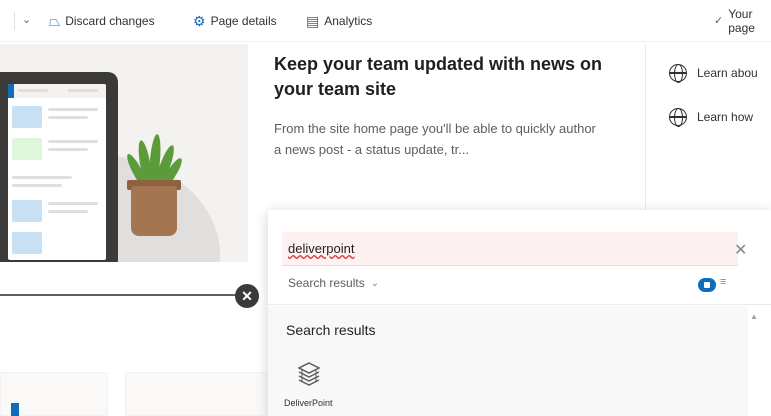 The height and width of the screenshot is (416, 771). Describe the element at coordinates (727, 73) in the screenshot. I see `learn-link-1-label: Learn abou` at that location.